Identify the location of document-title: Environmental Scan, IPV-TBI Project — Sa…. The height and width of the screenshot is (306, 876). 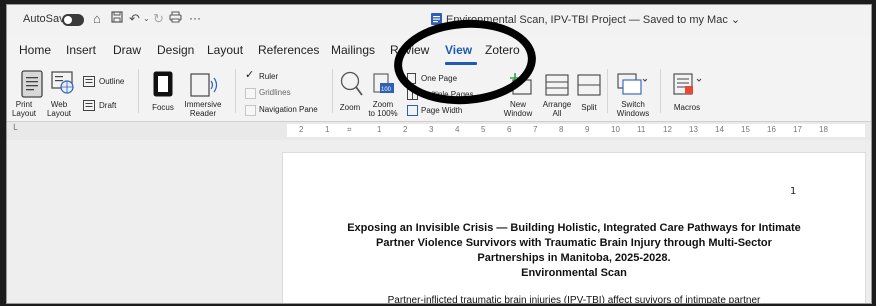
(593, 19).